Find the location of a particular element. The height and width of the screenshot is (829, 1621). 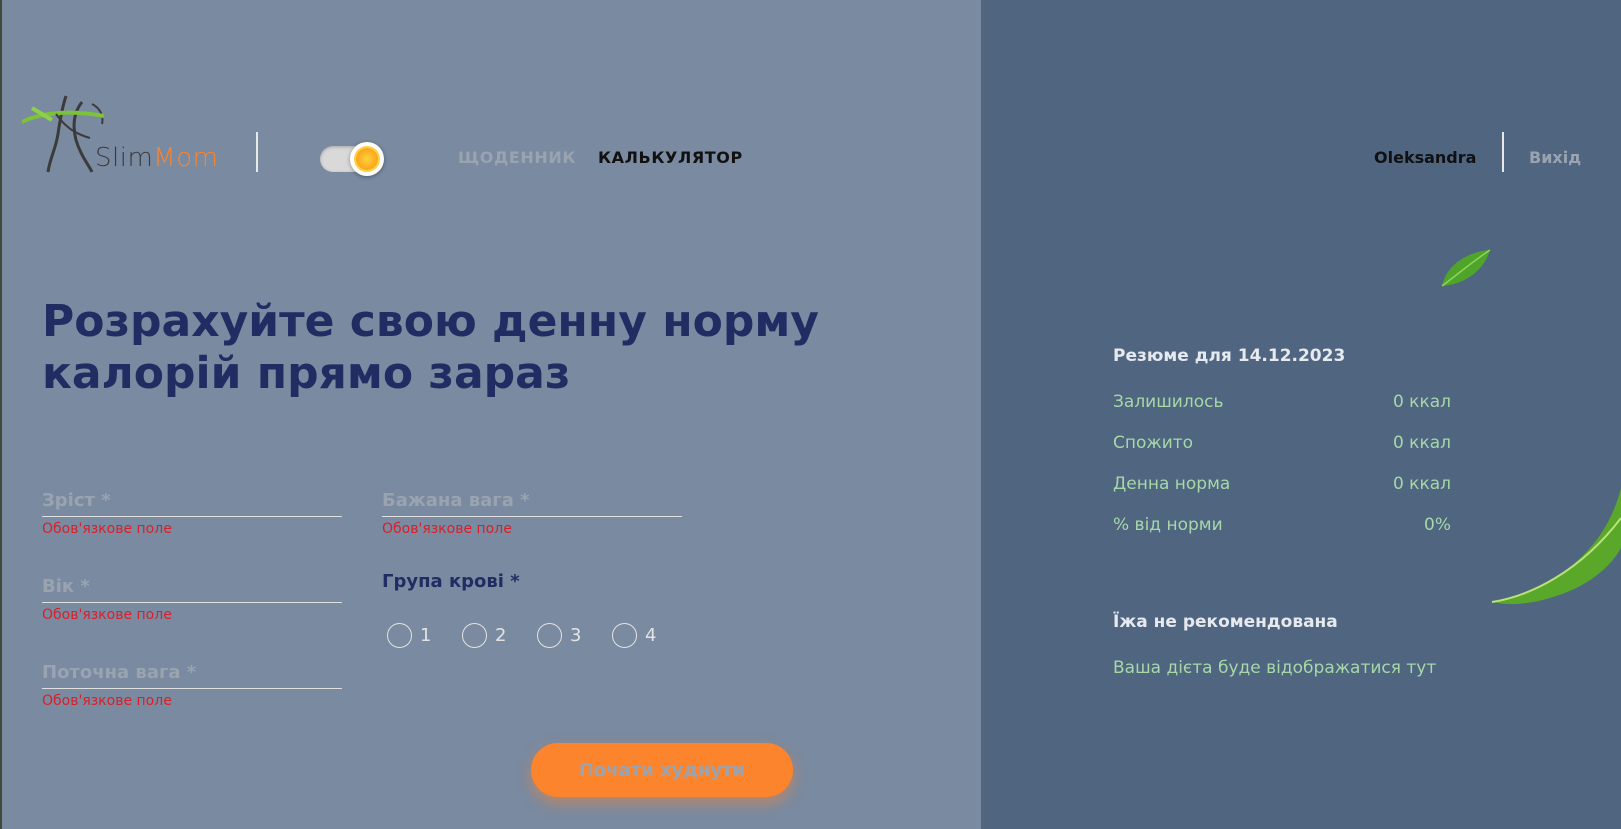

summary-value: 0% is located at coordinates (1437, 525).